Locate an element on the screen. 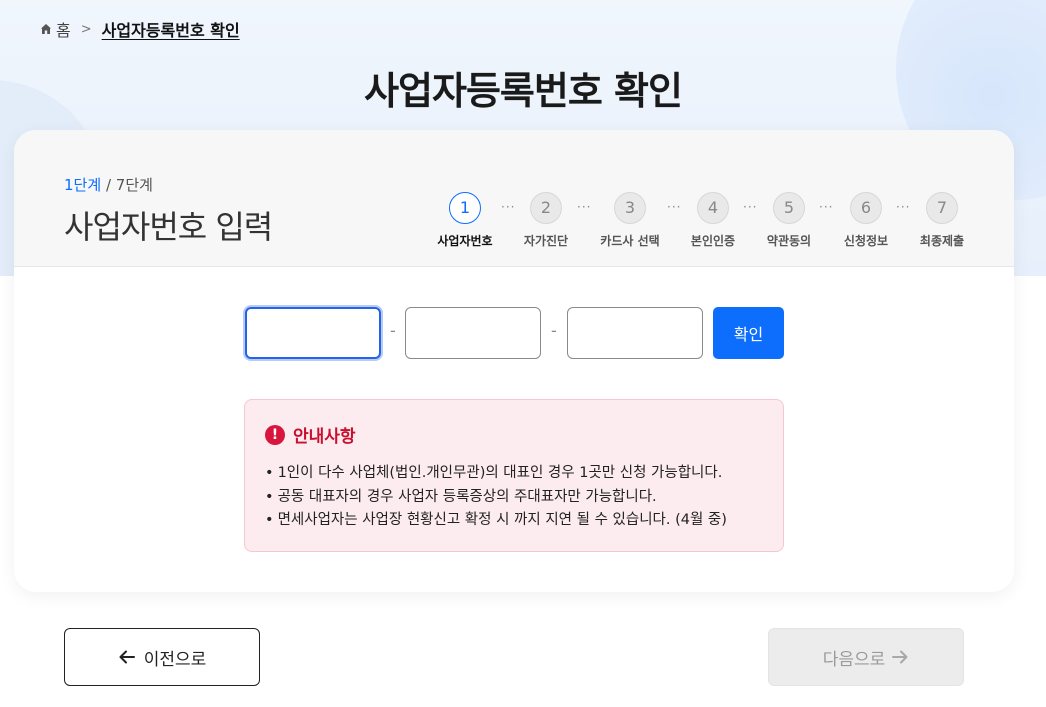 The width and height of the screenshot is (1046, 707). step-label: 사업자번호 is located at coordinates (465, 241).